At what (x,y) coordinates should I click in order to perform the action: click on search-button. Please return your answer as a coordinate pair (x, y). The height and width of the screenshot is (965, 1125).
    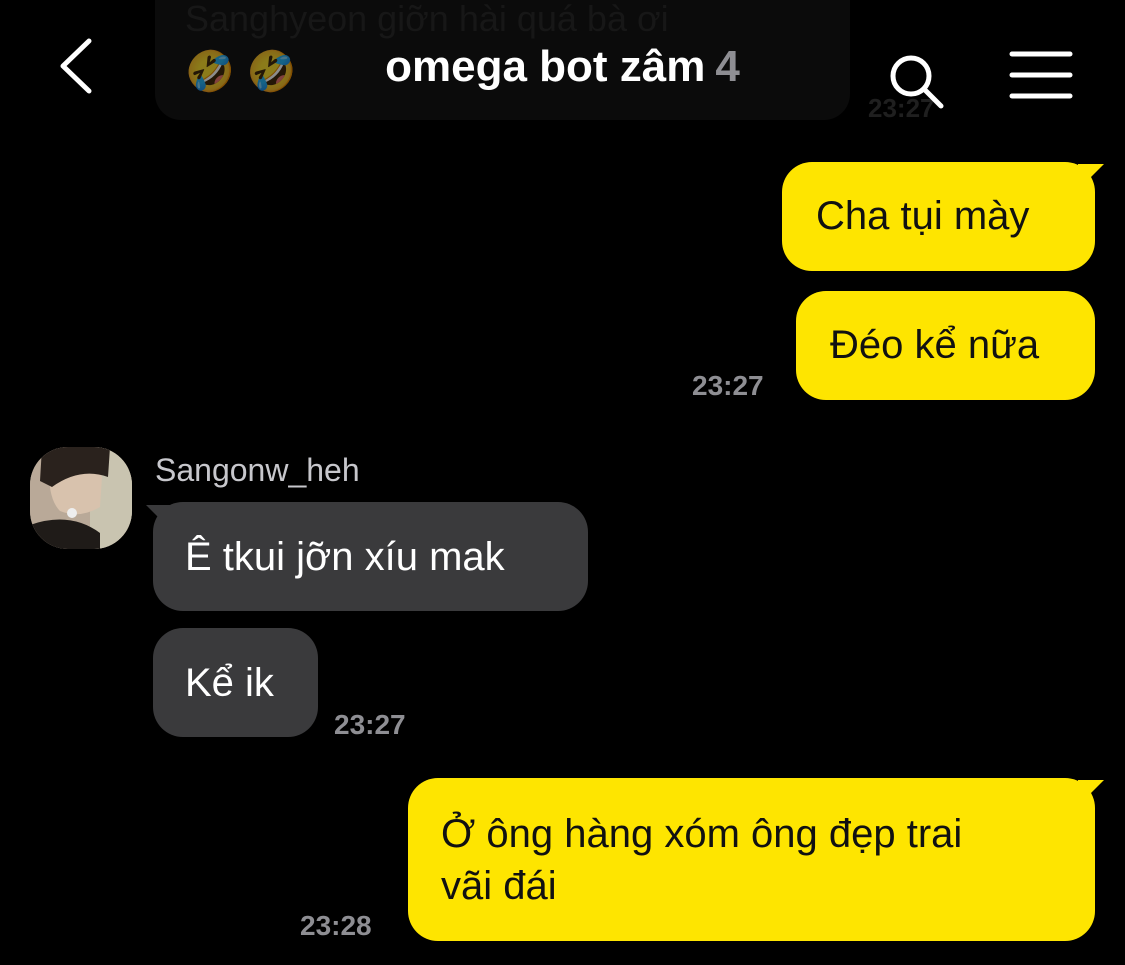
    Looking at the image, I should click on (916, 81).